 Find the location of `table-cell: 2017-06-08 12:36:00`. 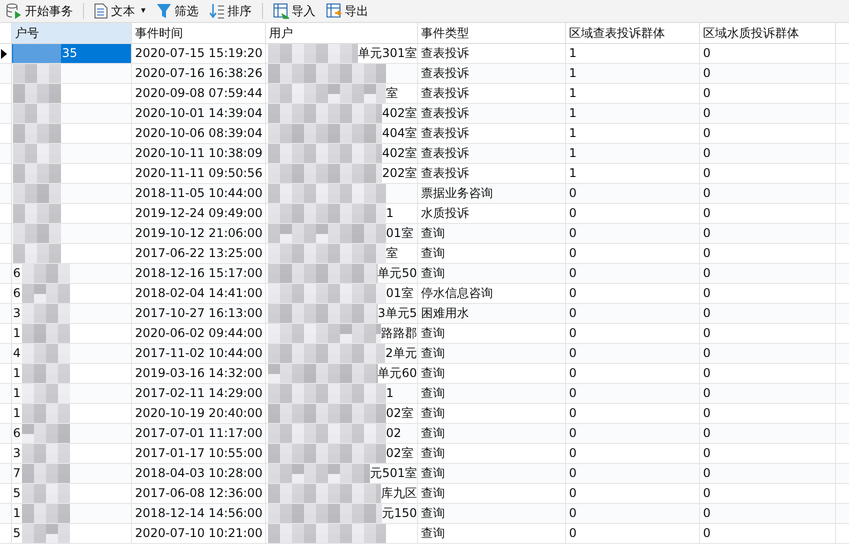

table-cell: 2017-06-08 12:36:00 is located at coordinates (199, 493).